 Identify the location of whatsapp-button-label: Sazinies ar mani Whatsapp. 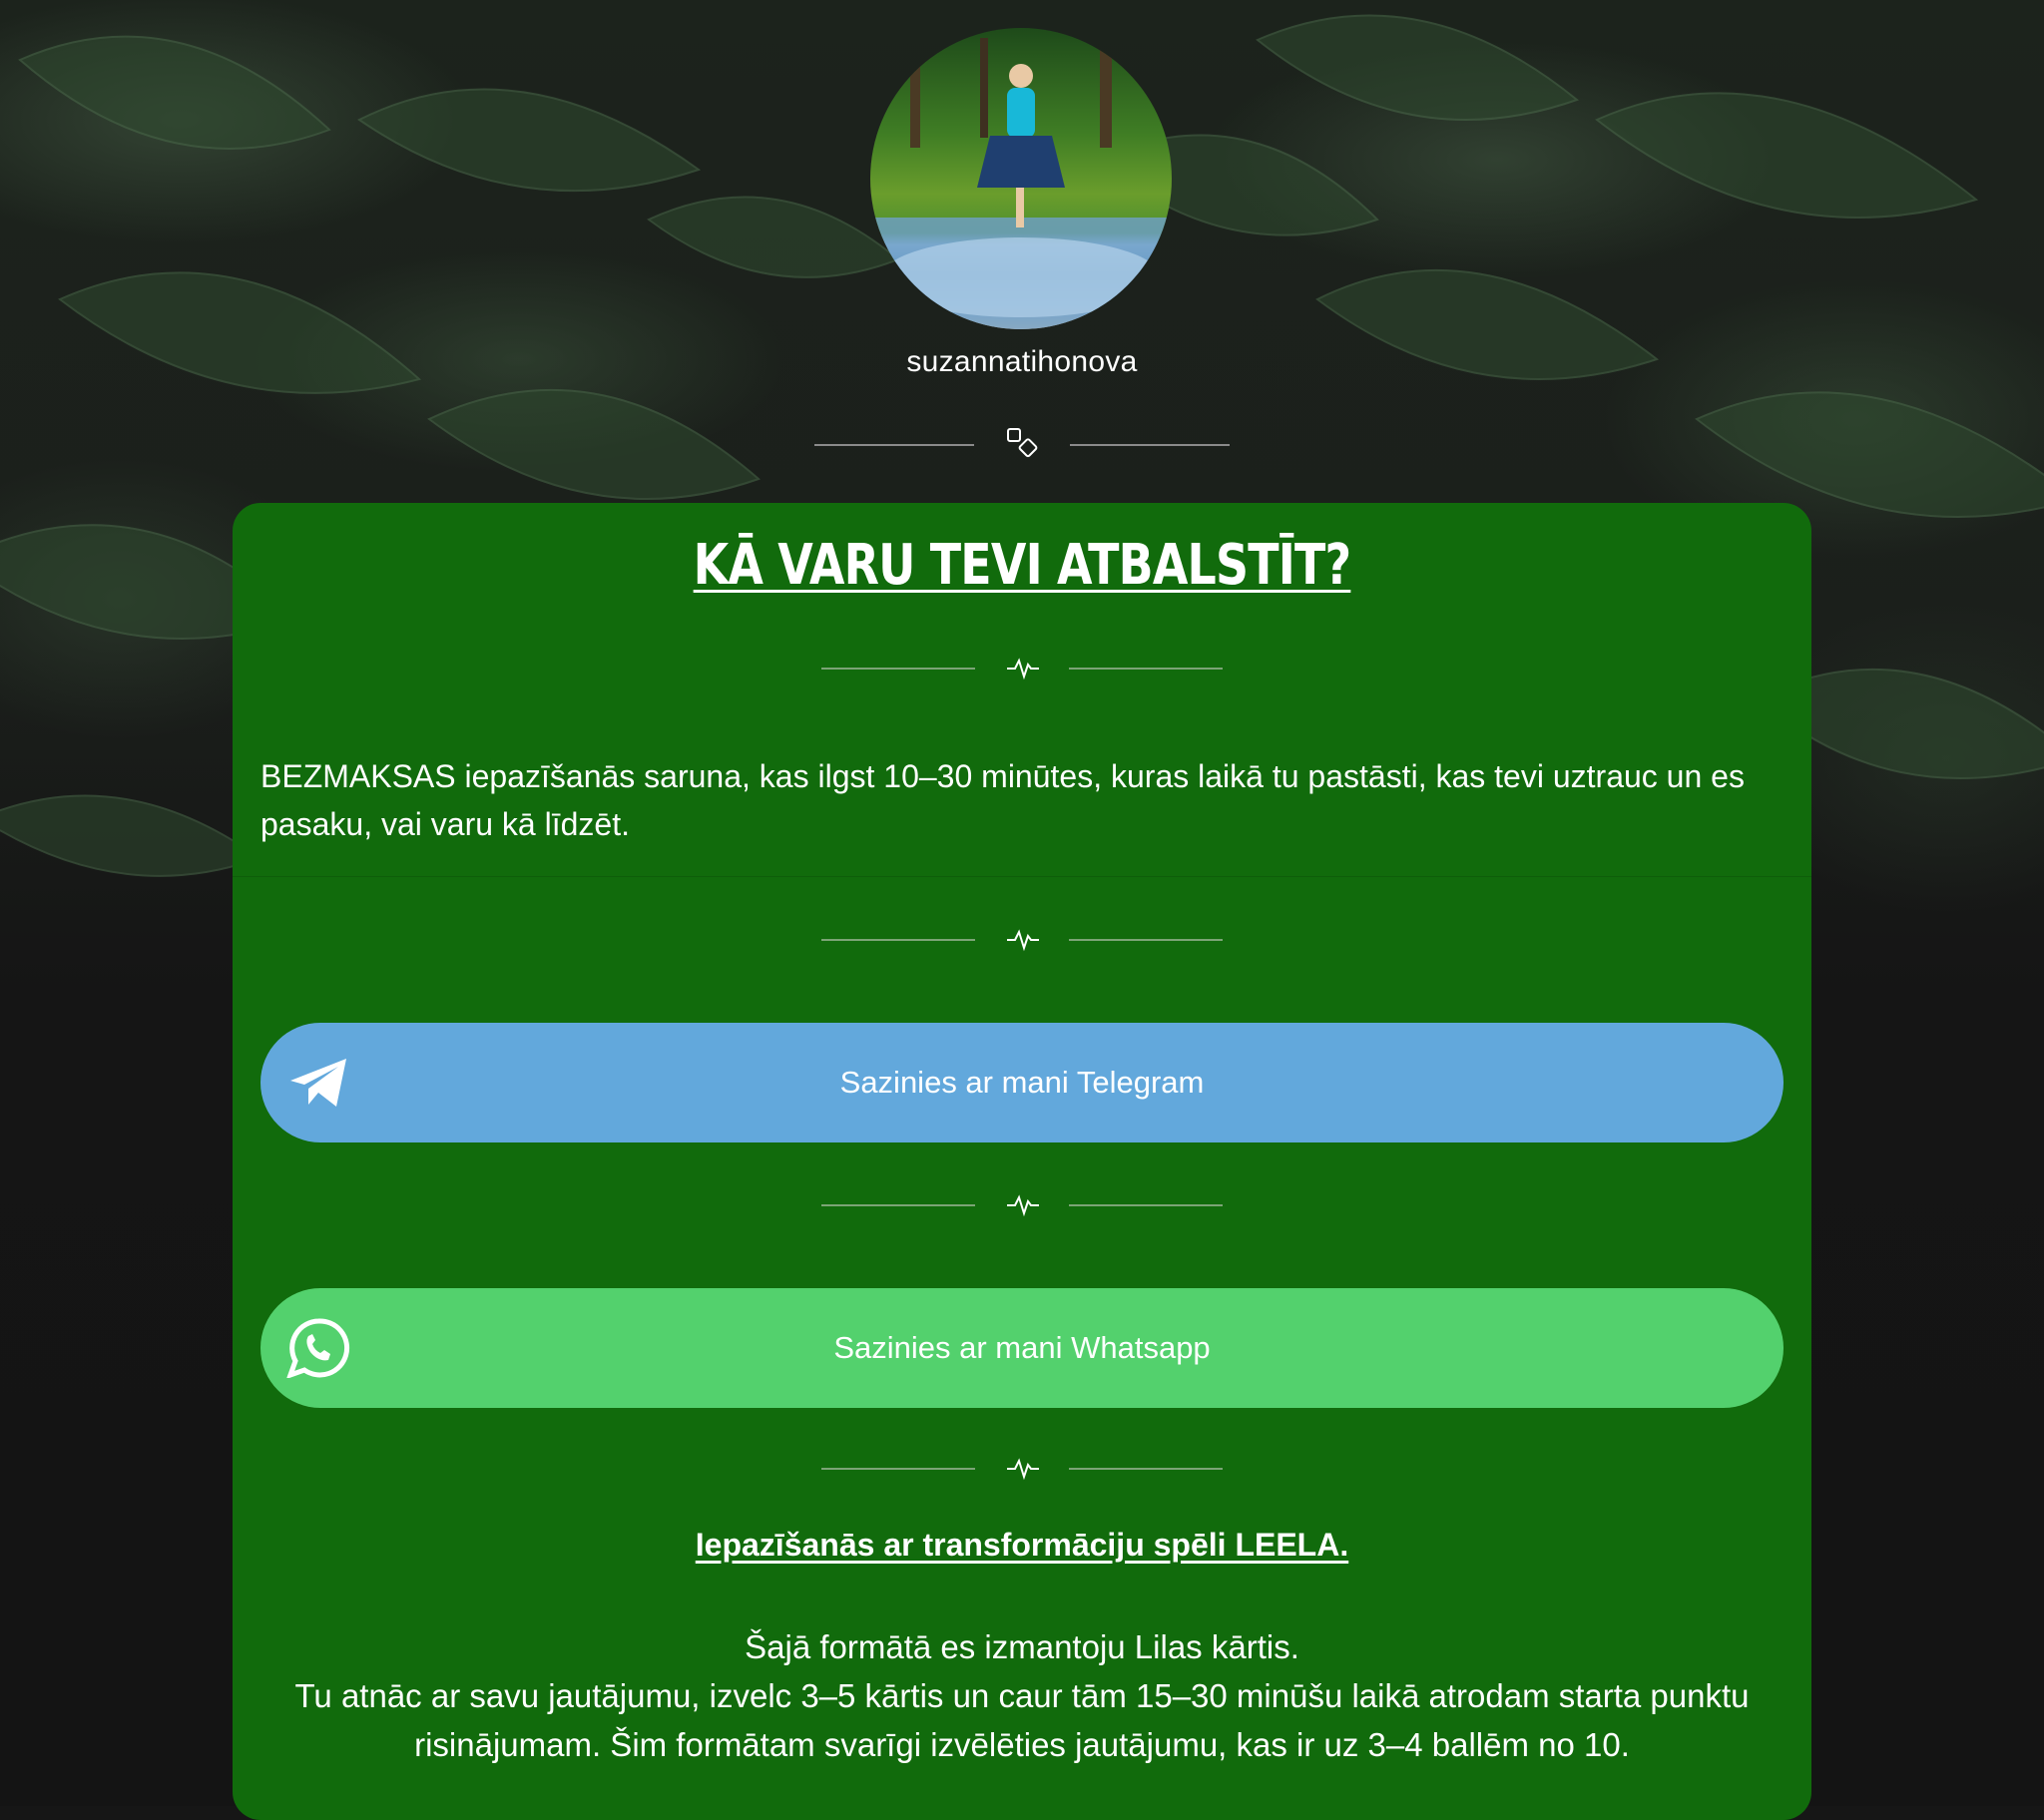
(1022, 1347).